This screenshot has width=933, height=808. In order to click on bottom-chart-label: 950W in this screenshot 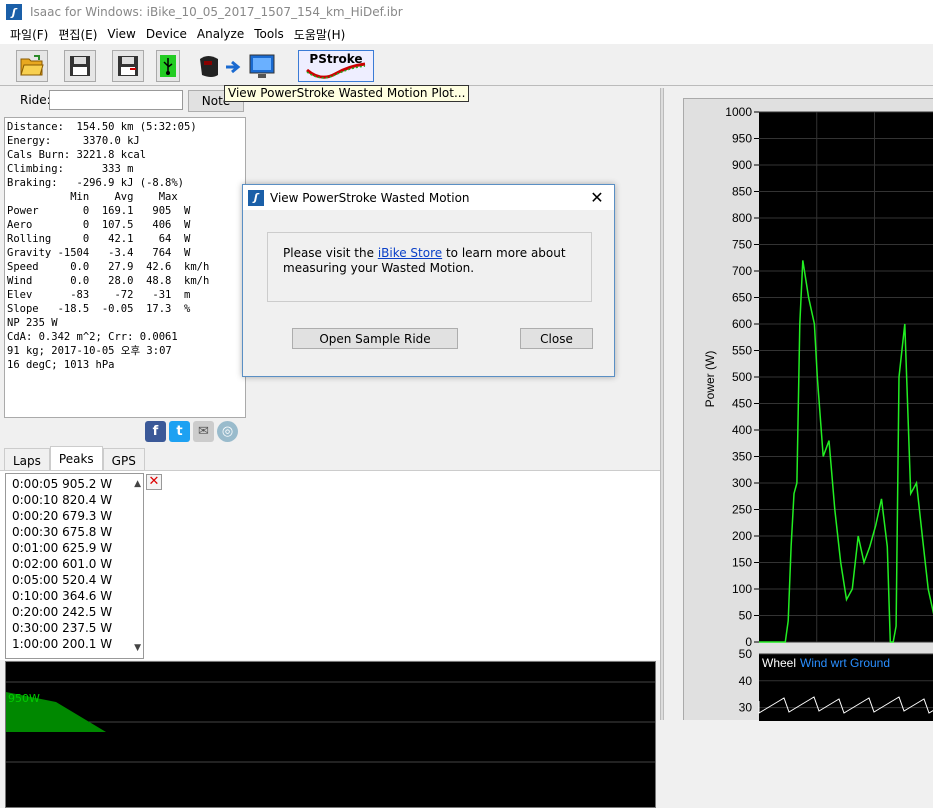, I will do `click(24, 698)`.